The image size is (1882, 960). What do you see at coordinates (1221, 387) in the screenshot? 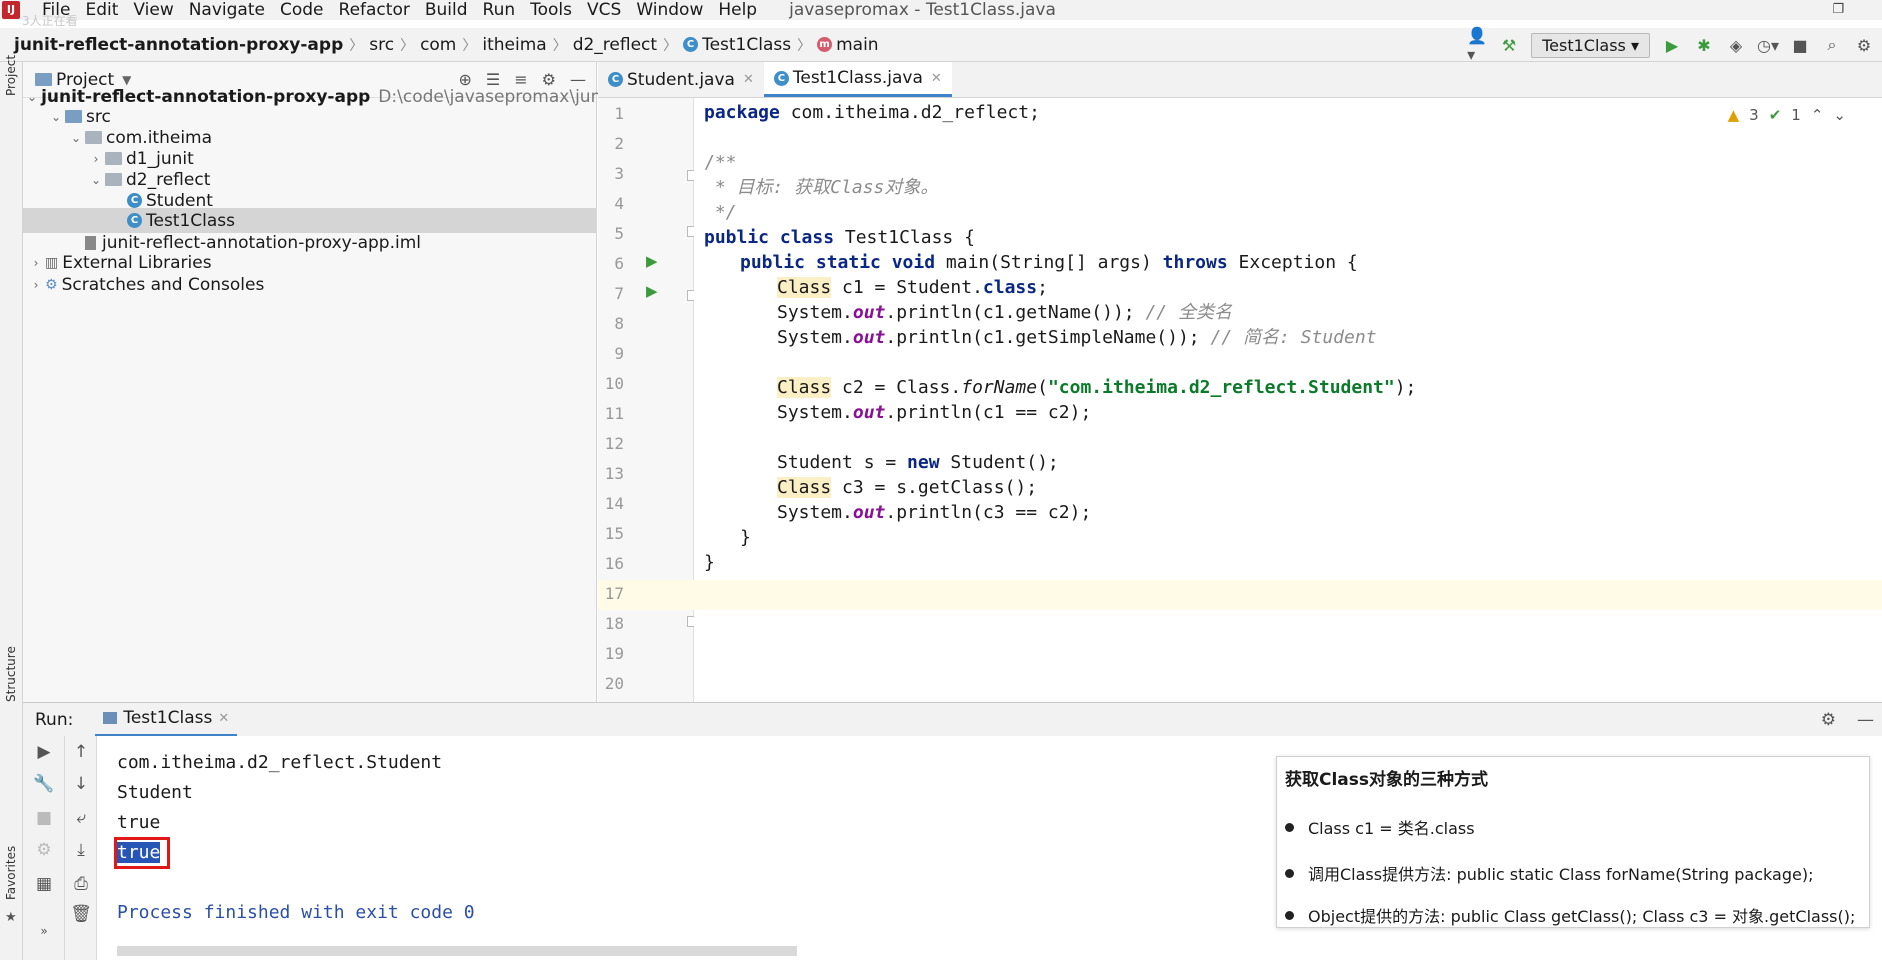
I see `code-token: "com.itheima.d2_reflect.Student"` at bounding box center [1221, 387].